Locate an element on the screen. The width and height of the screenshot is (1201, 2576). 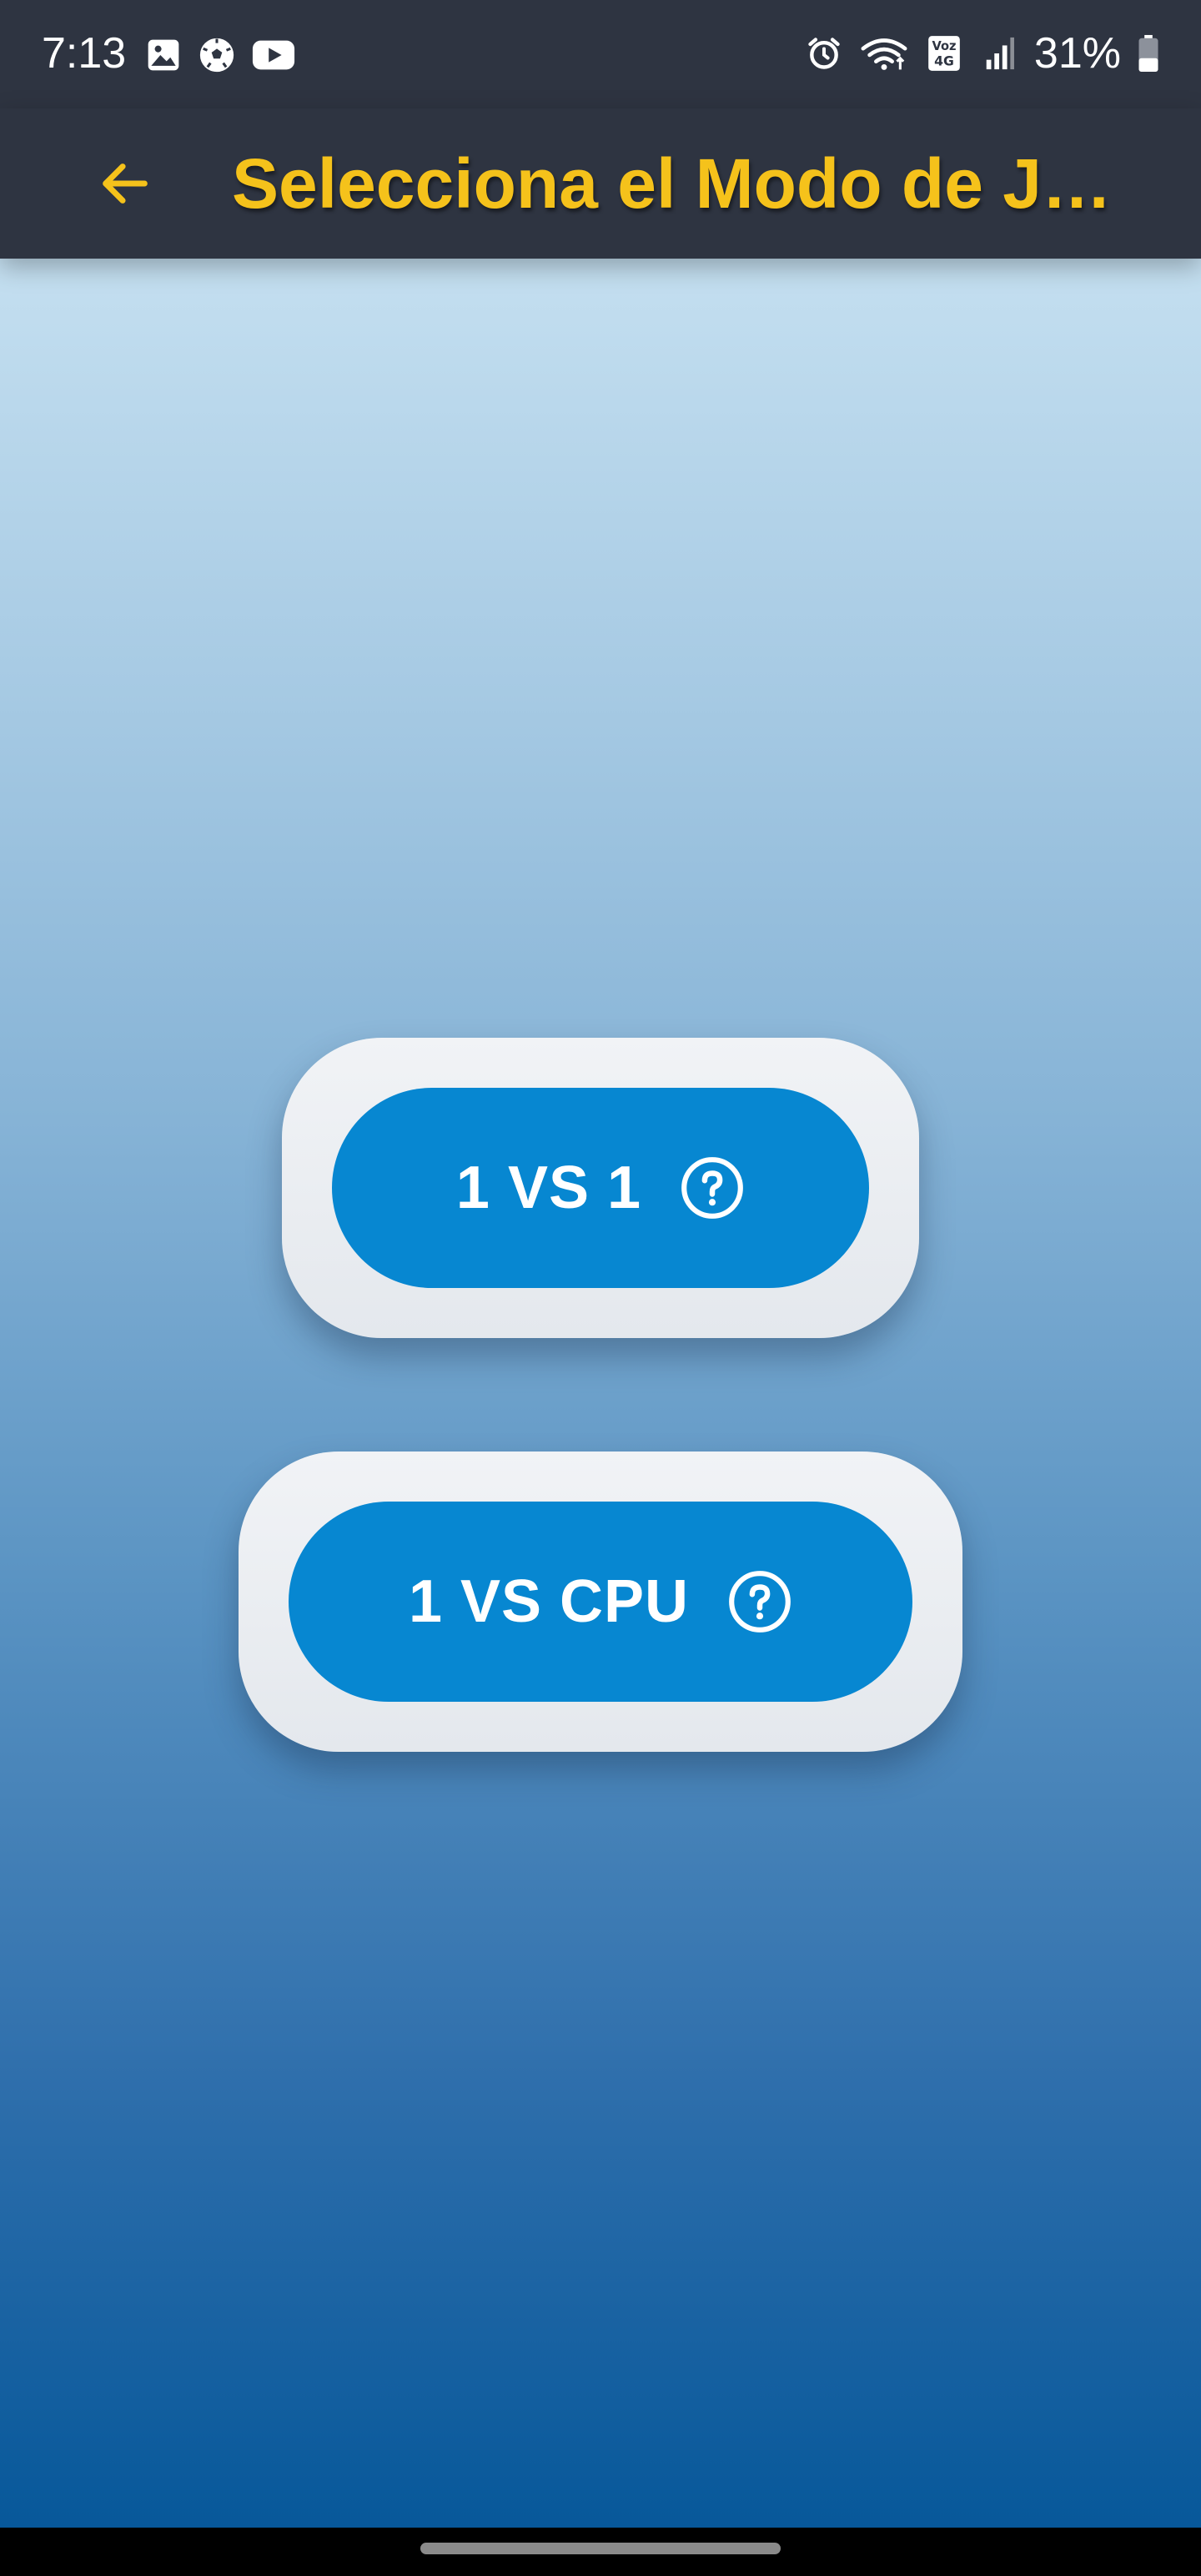
signal-icon is located at coordinates (999, 53).